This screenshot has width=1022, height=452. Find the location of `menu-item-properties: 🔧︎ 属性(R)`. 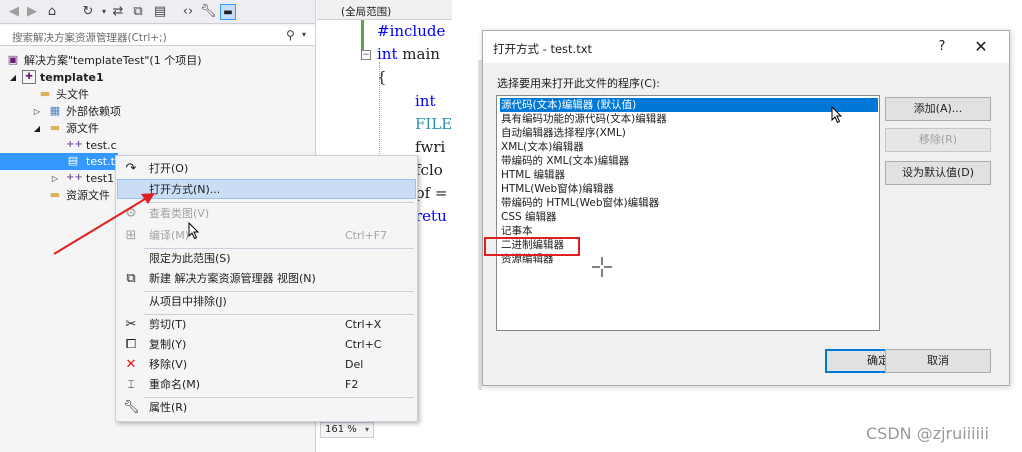

menu-item-properties: 🔧︎ 属性(R) is located at coordinates (266, 408).